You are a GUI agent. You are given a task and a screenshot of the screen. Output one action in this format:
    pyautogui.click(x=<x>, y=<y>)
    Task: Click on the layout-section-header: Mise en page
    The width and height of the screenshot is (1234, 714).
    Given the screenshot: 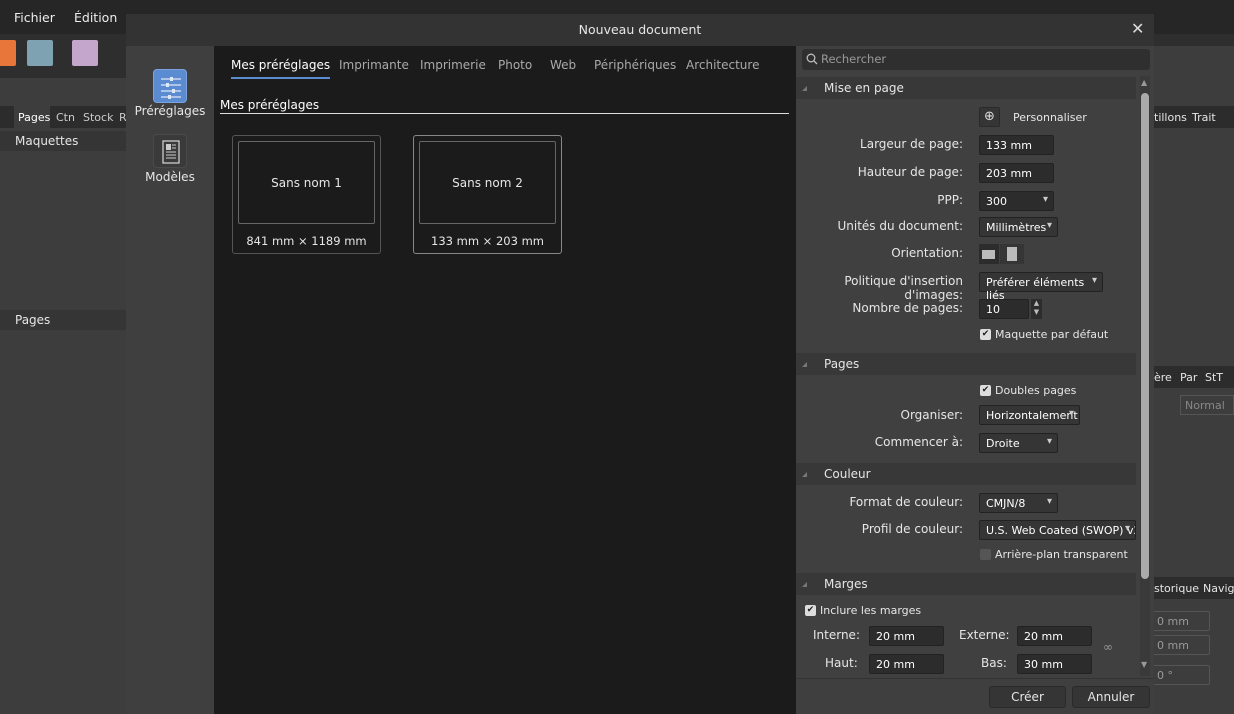 What is the action you would take?
    pyautogui.click(x=966, y=88)
    